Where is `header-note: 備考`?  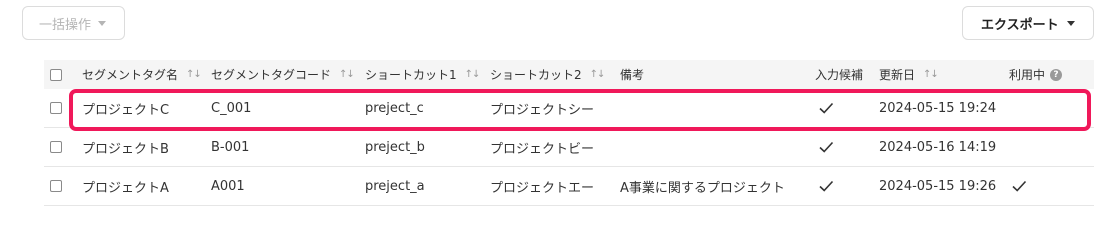
header-note: 備考 is located at coordinates (632, 75).